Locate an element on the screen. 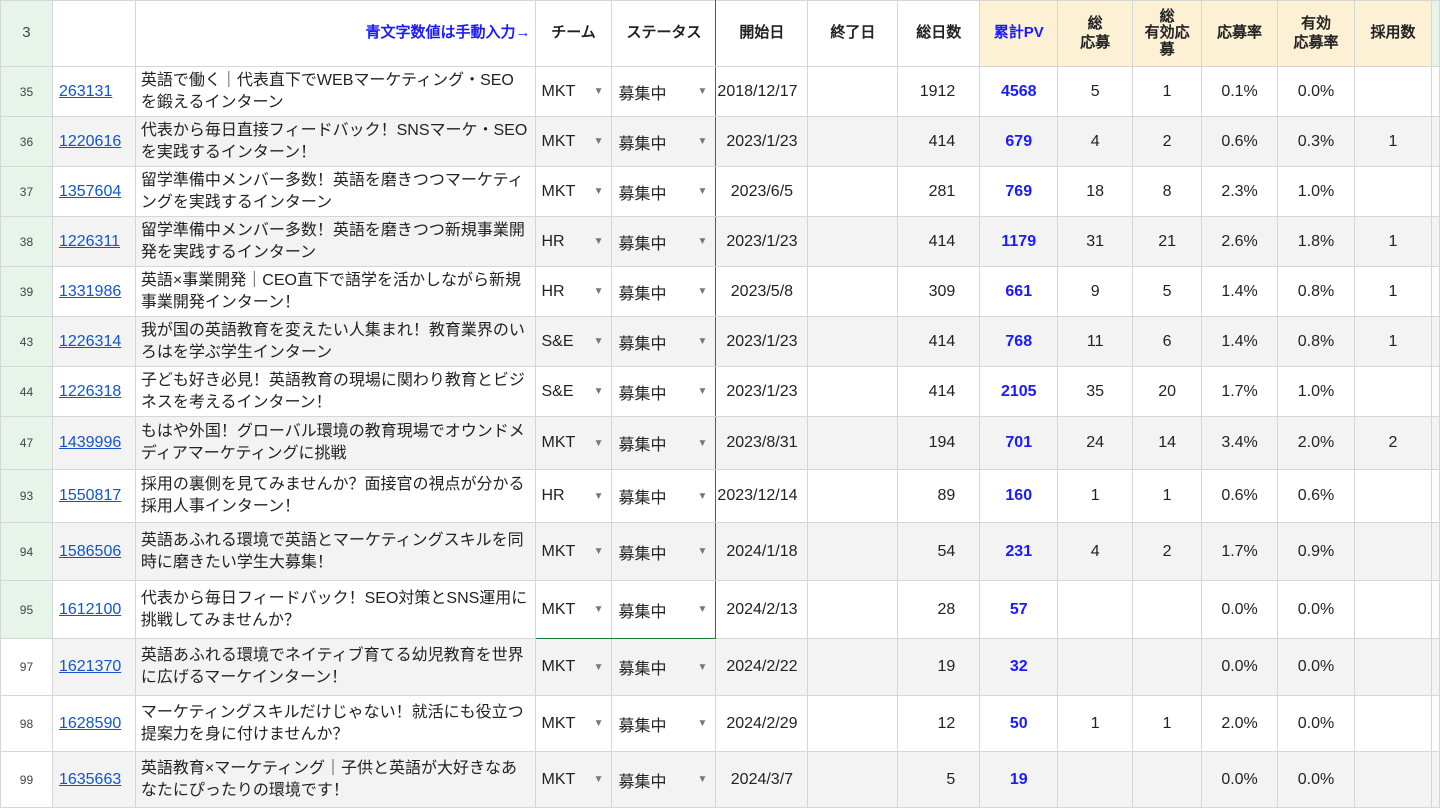 The image size is (1440, 808). rate-cell: 0.0% is located at coordinates (1240, 779).